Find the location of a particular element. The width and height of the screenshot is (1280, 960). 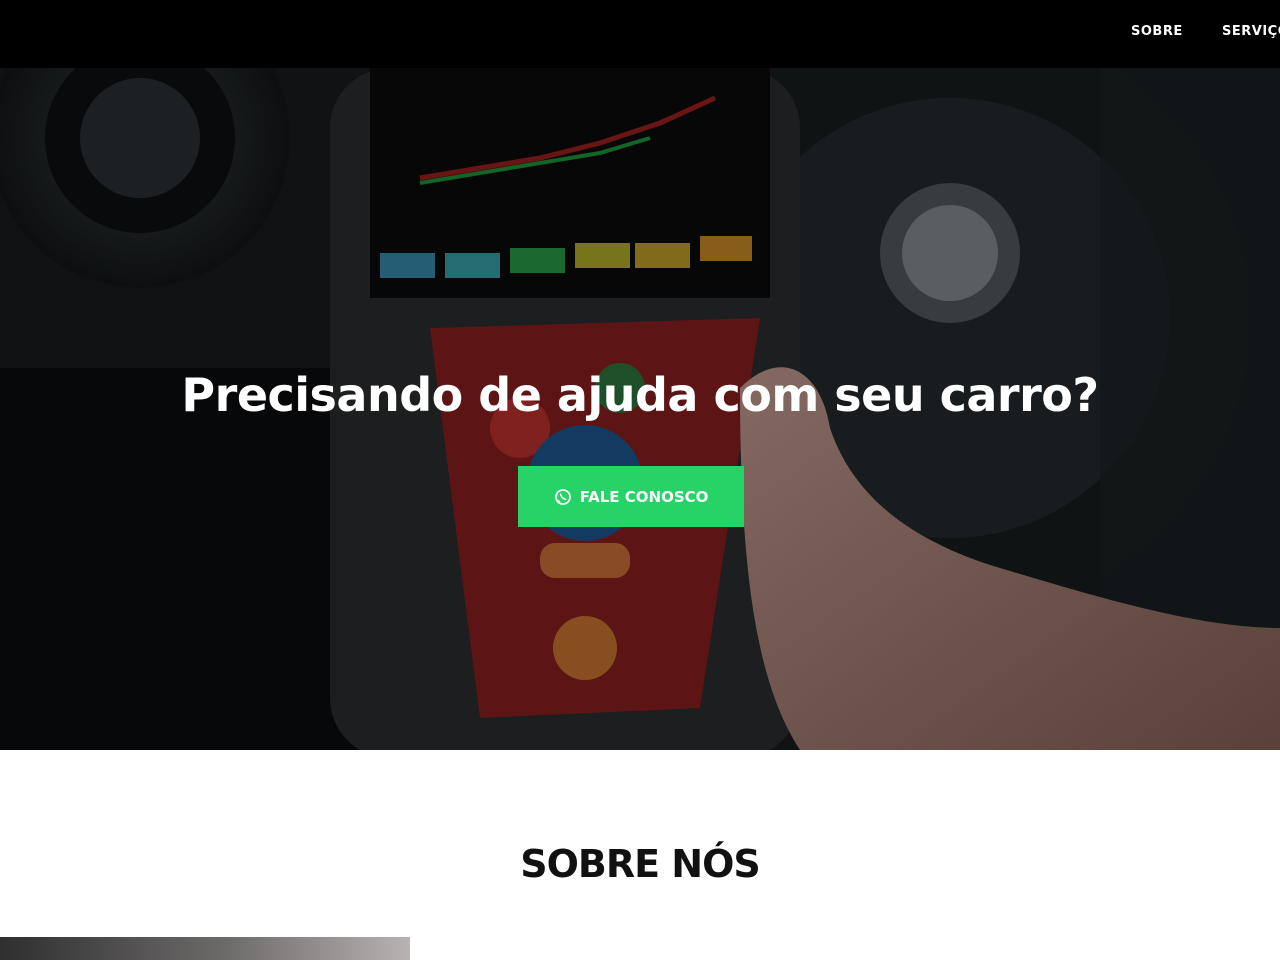

about-section-title: SOBRE NÓS is located at coordinates (640, 864).